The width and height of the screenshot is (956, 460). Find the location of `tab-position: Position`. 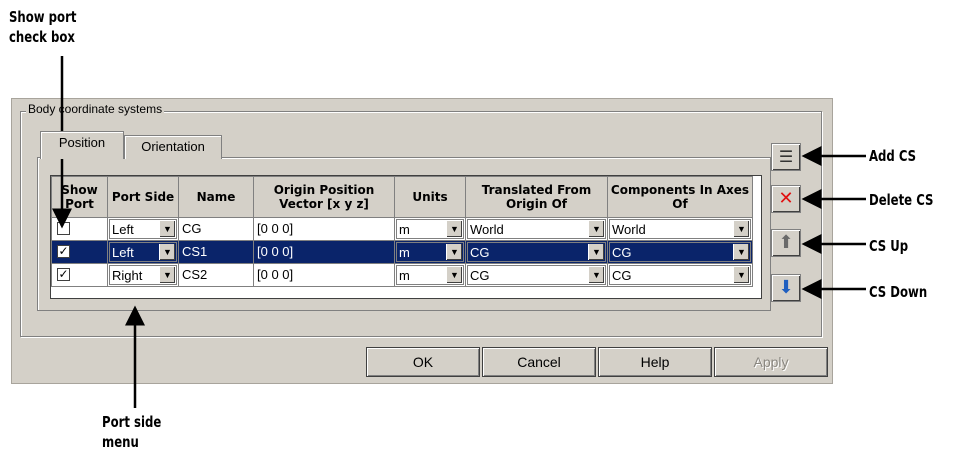

tab-position: Position is located at coordinates (82, 145).